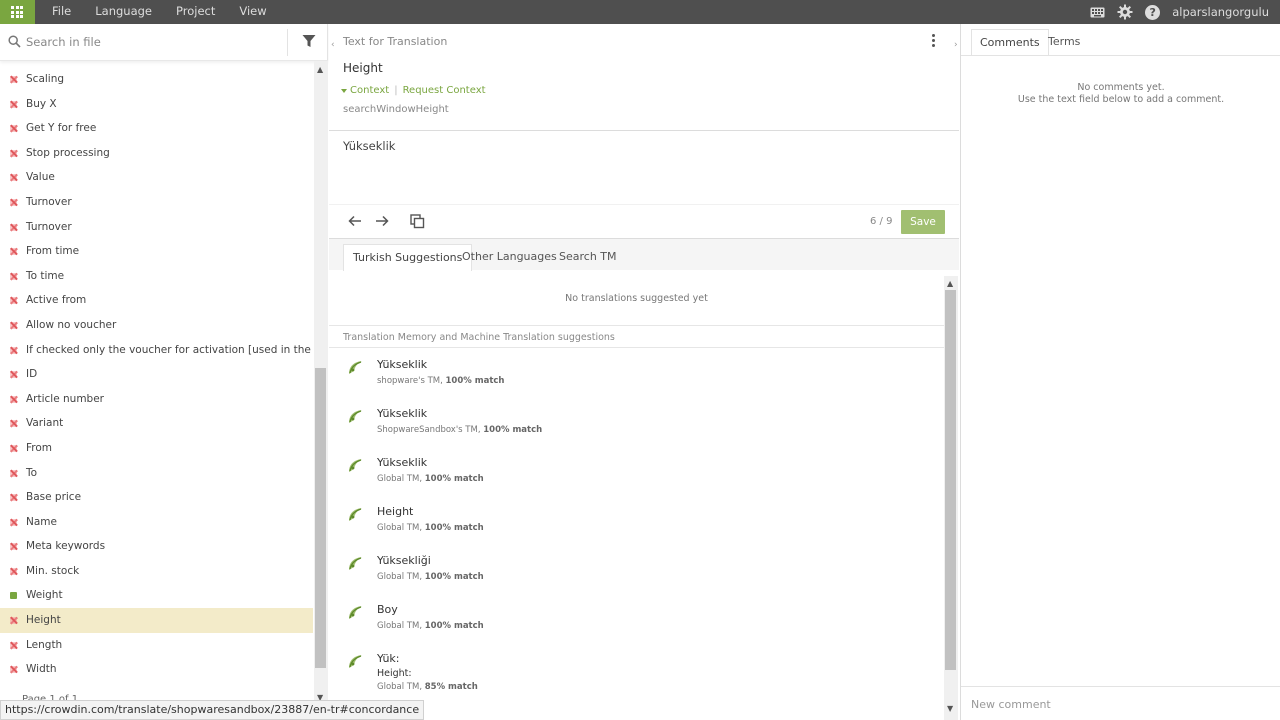  I want to click on menu-file: File, so click(61, 12).